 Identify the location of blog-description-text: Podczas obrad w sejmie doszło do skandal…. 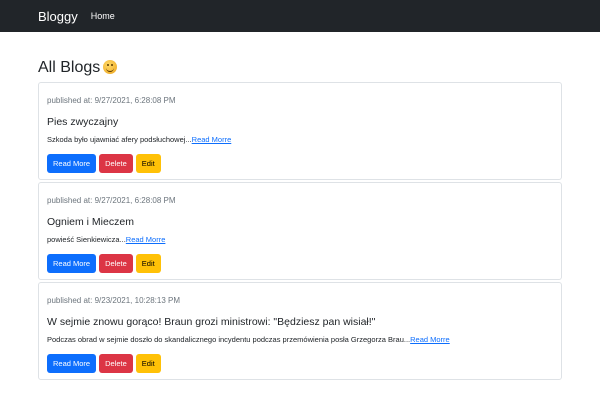
(229, 339).